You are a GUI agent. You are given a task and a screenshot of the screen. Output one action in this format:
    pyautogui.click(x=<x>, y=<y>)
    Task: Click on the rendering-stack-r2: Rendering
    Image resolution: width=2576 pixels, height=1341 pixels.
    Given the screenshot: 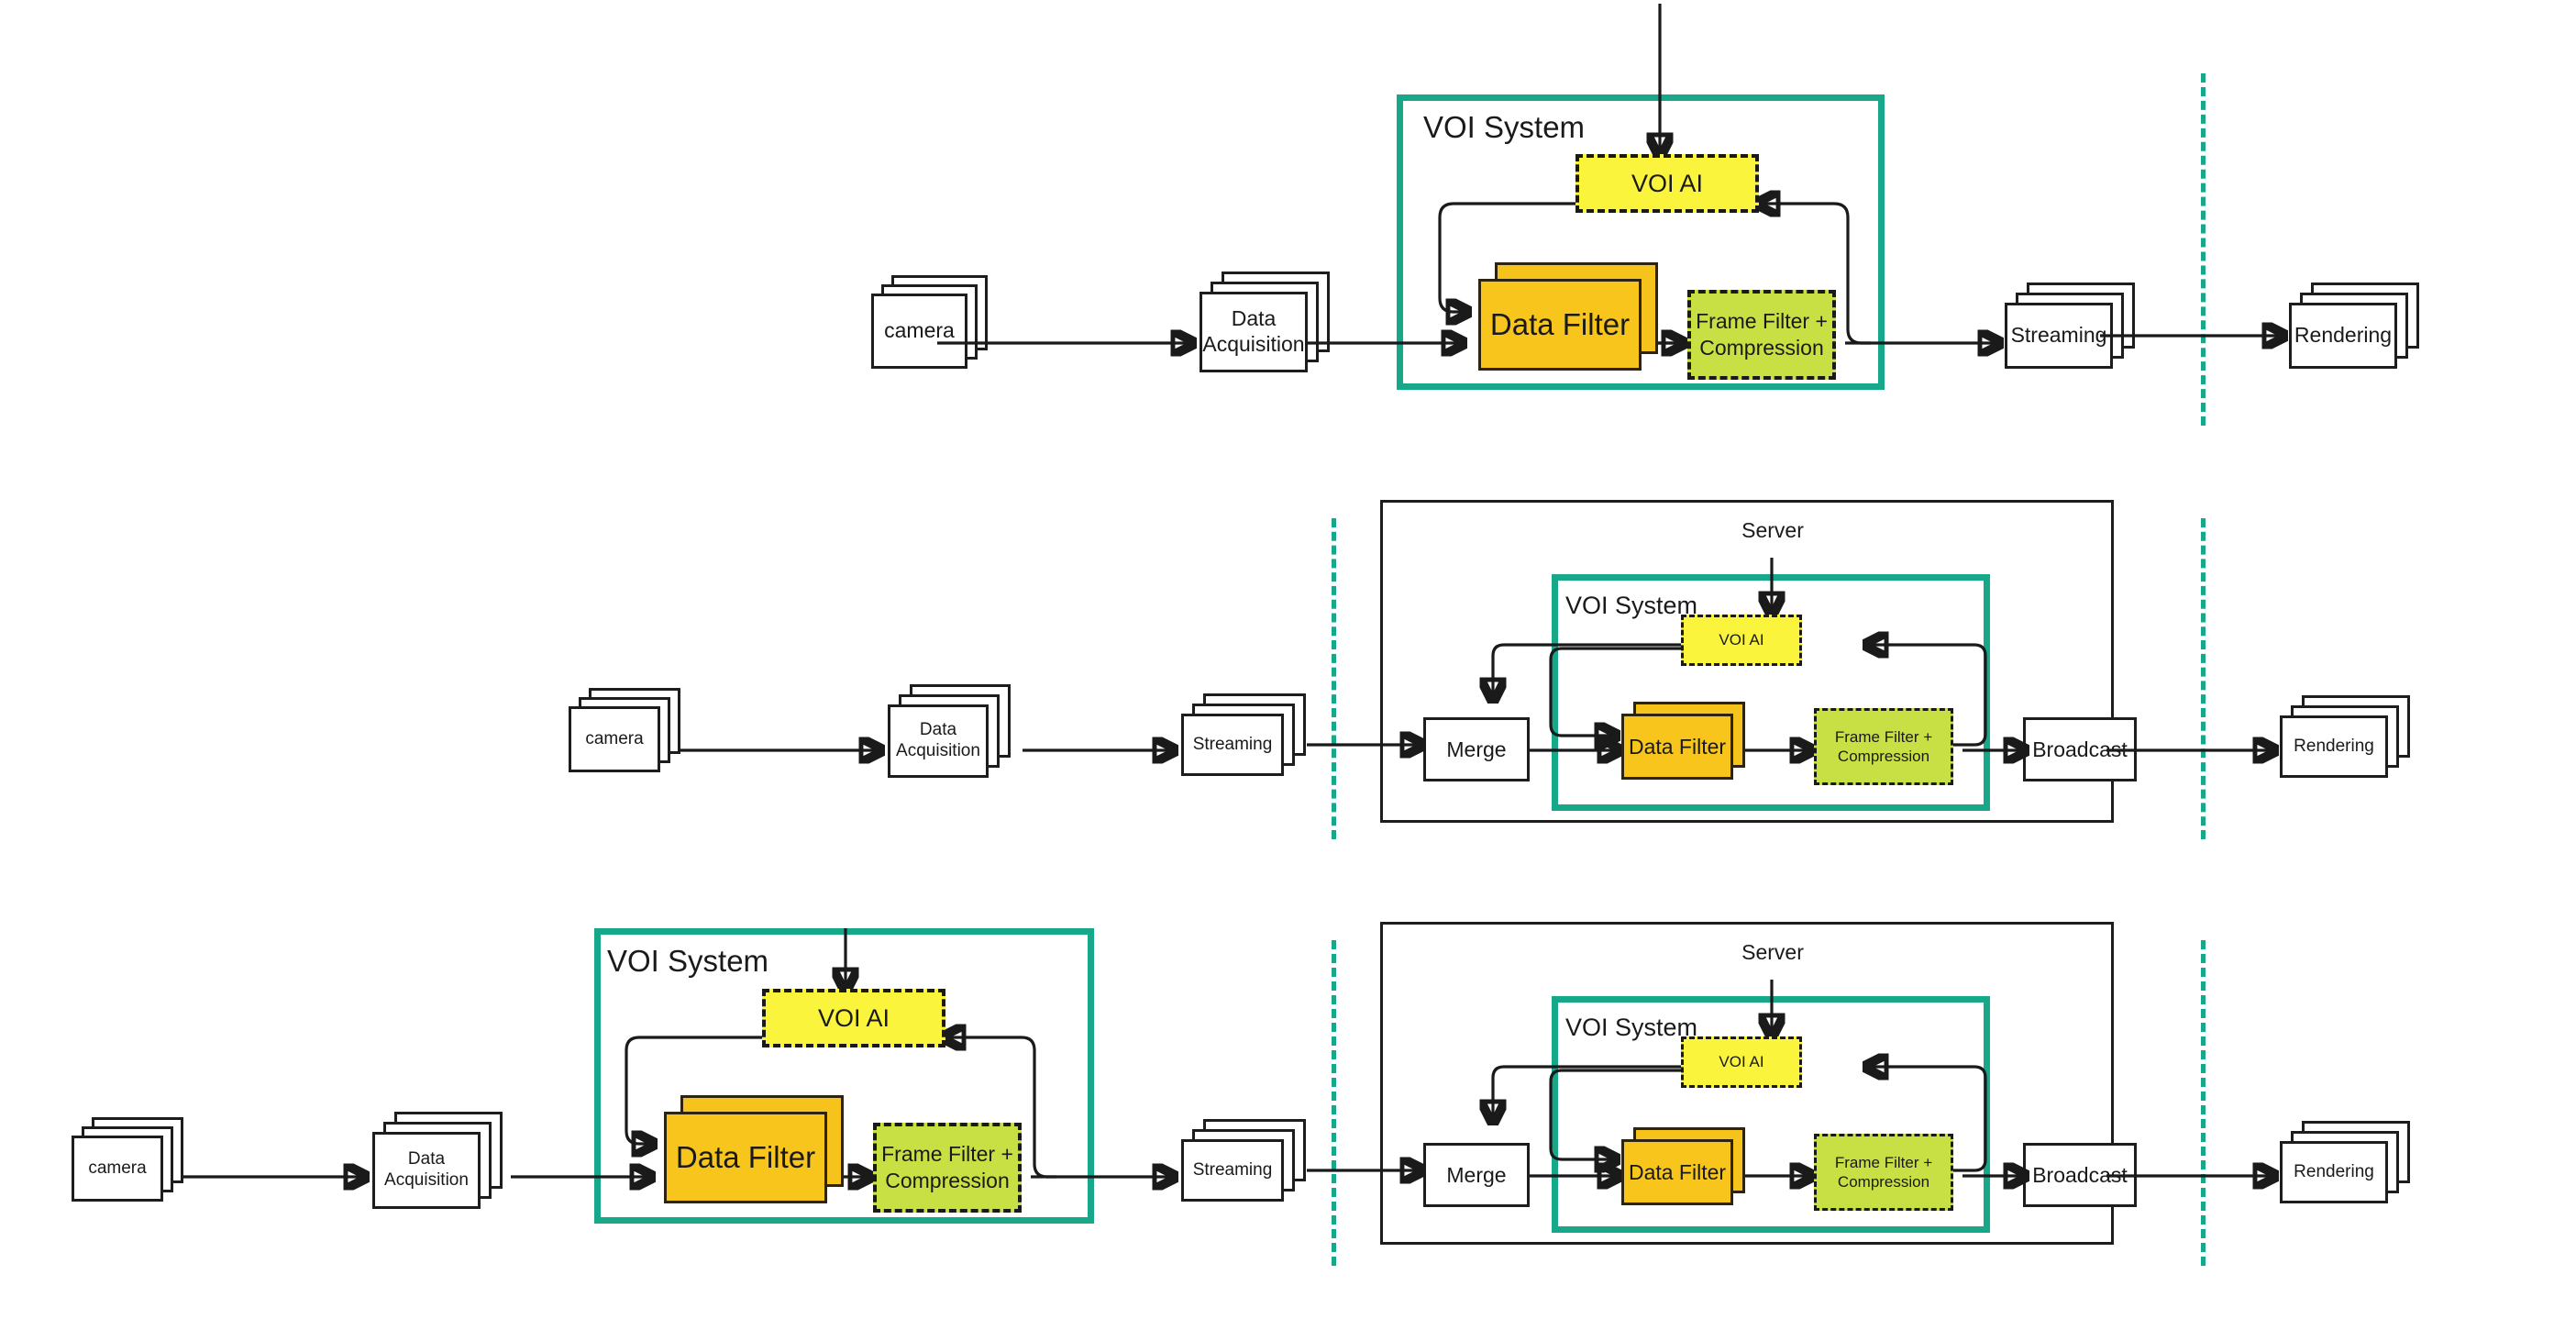 What is the action you would take?
    pyautogui.click(x=2353, y=744)
    